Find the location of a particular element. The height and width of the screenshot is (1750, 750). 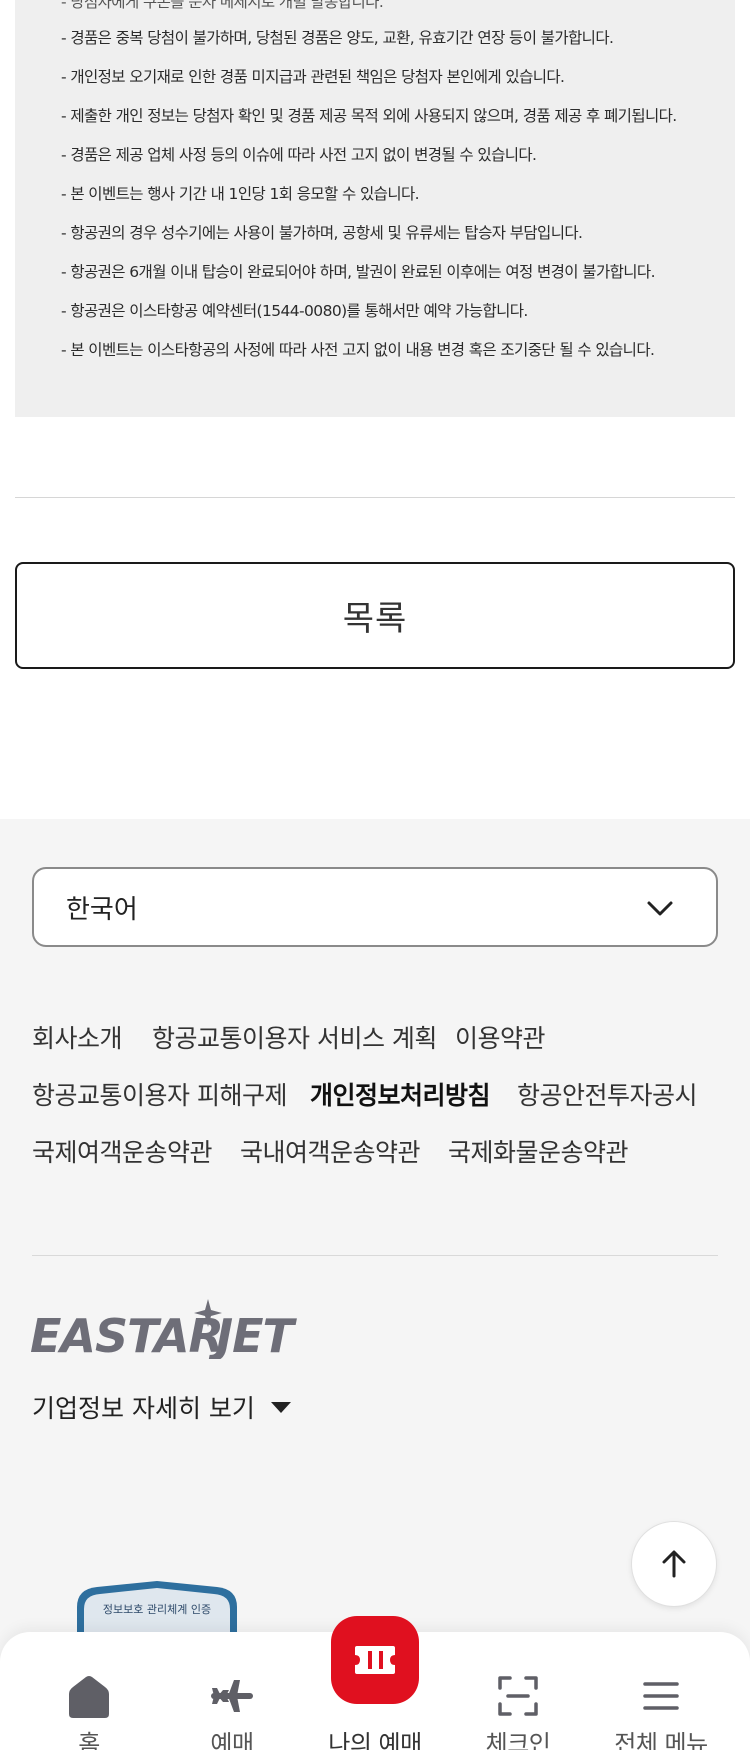

language-select-value: 한국어 is located at coordinates (102, 909).